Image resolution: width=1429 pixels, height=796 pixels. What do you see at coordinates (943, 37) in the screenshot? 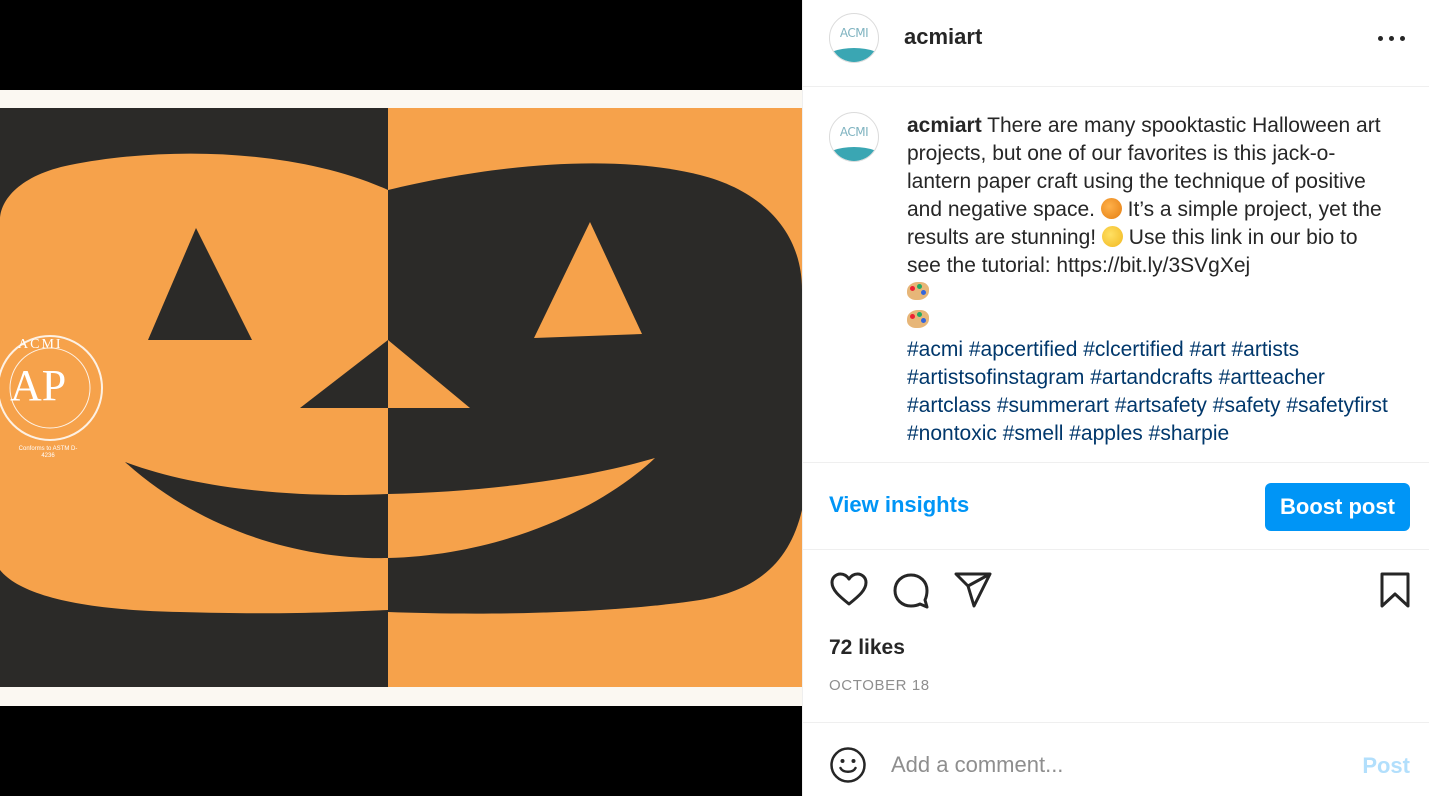
I see `header-username: acmiart` at bounding box center [943, 37].